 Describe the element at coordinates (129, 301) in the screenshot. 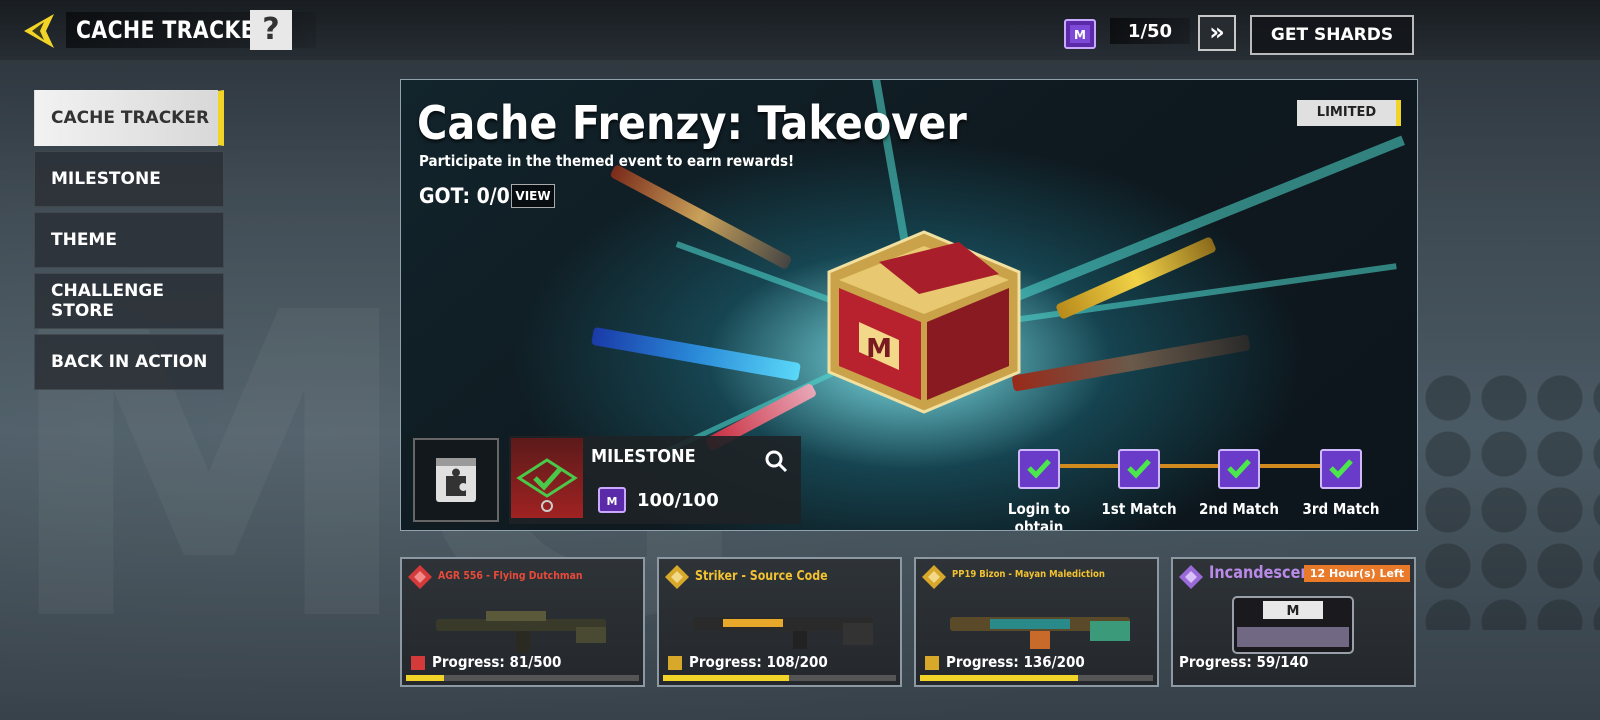

I see `sidebar-item-challenge-store: CHALLENGE STORE` at that location.